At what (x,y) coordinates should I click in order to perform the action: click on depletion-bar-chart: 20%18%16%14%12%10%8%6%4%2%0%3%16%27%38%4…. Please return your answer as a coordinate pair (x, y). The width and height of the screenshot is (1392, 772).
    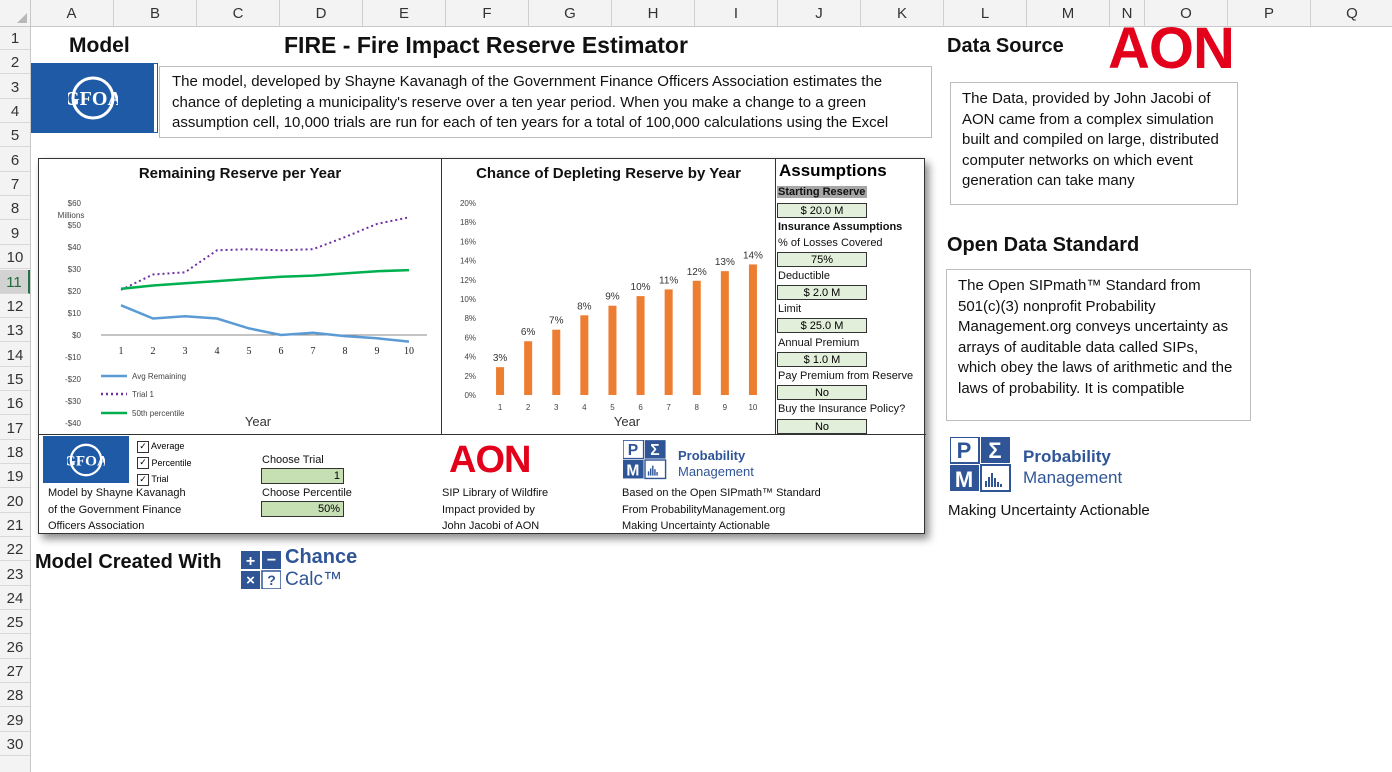
    Looking at the image, I should click on (611, 314).